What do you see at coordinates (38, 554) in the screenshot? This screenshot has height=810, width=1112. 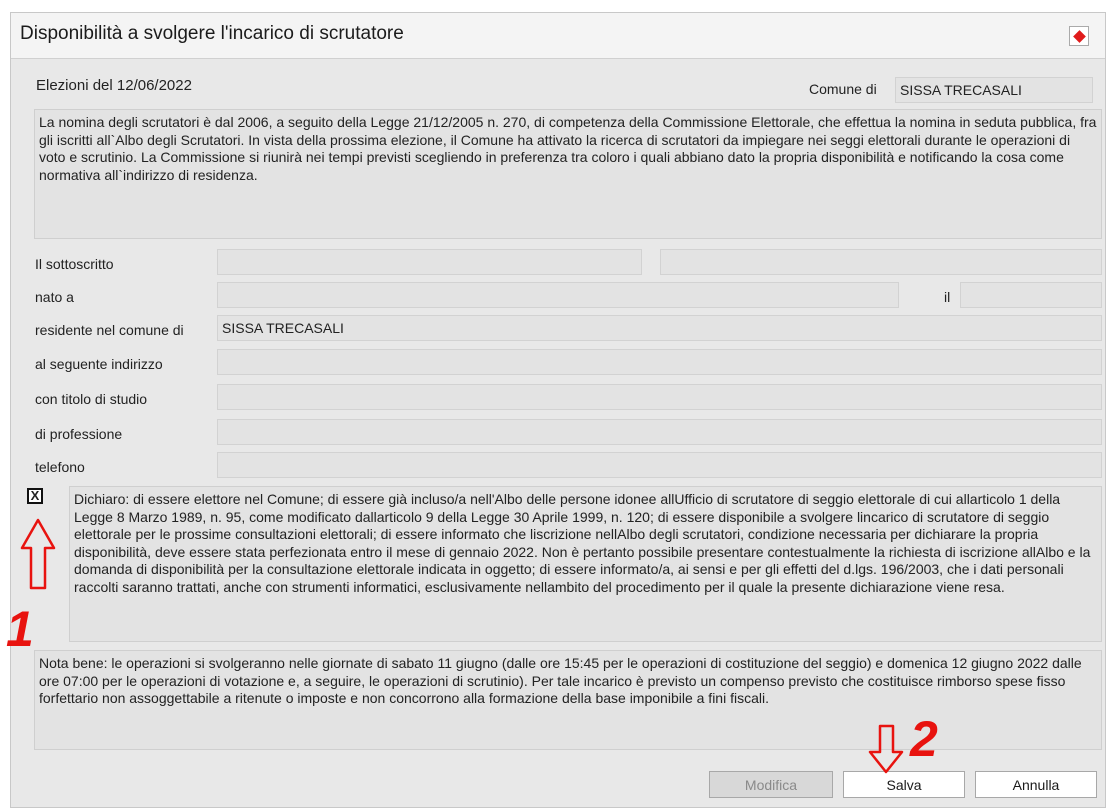 I see `annotation-up-arrow-icon` at bounding box center [38, 554].